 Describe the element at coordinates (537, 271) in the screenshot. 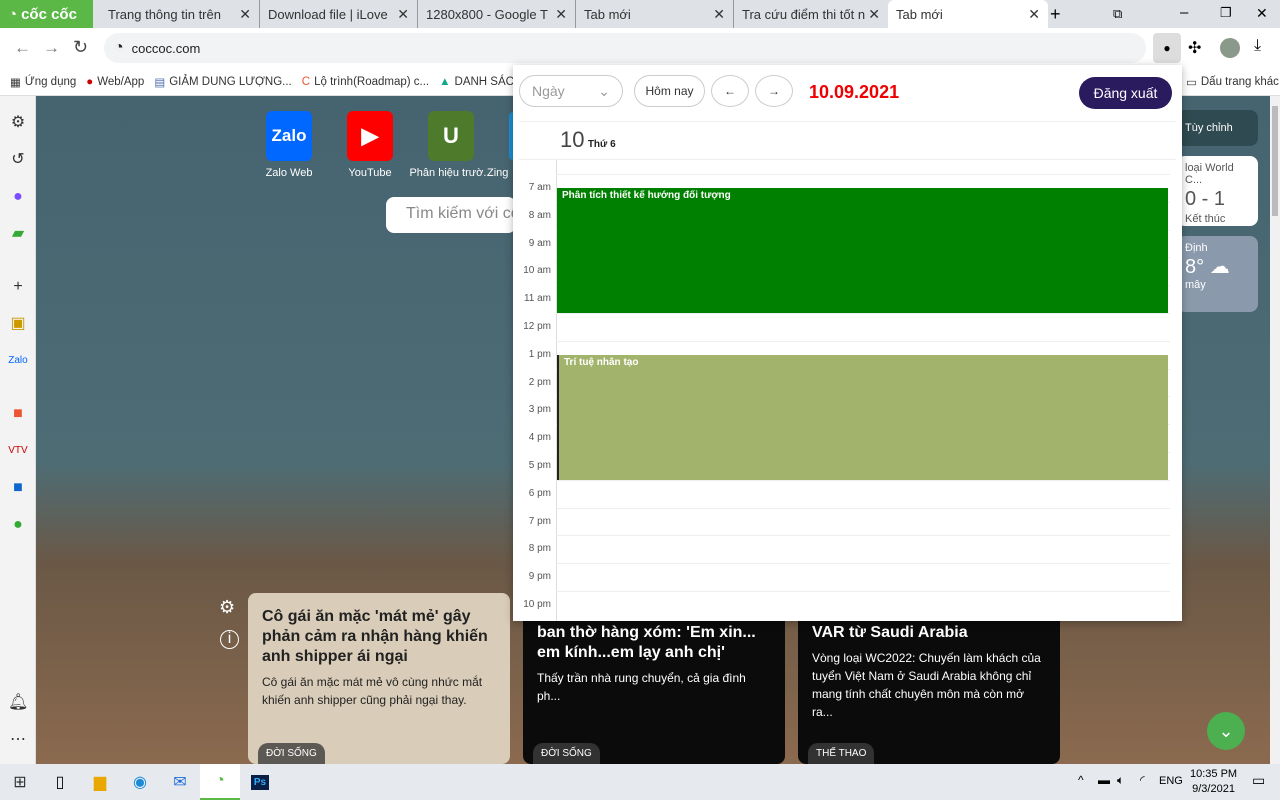

I see `hour-label: 10 am` at that location.